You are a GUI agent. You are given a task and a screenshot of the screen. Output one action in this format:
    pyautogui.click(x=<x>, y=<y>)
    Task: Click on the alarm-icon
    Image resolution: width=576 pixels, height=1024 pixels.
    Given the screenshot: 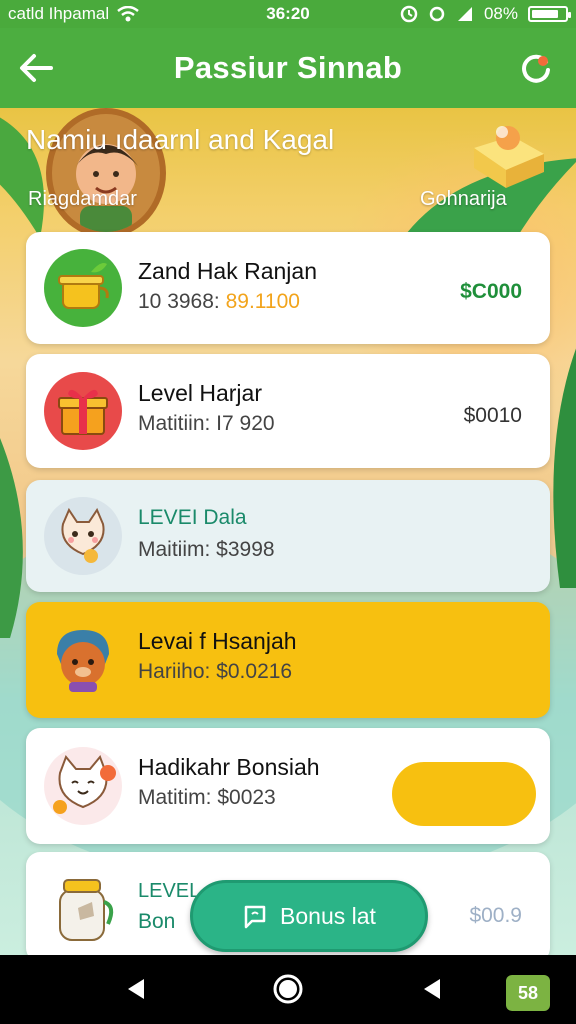 What is the action you would take?
    pyautogui.click(x=409, y=14)
    